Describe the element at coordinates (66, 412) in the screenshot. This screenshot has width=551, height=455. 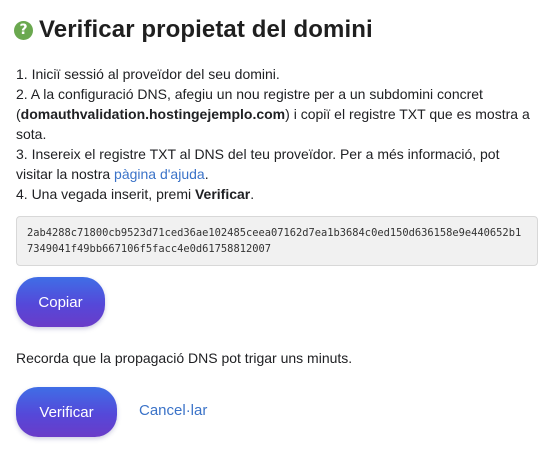
I see `verify-button: Verificar` at that location.